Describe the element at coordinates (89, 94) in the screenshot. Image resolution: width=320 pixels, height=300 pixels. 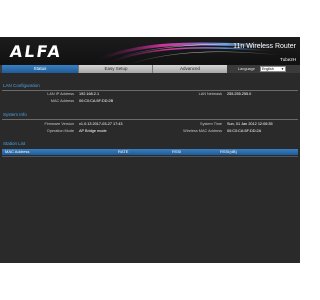
I see `lan-ip-value: 192.168.2.1` at that location.